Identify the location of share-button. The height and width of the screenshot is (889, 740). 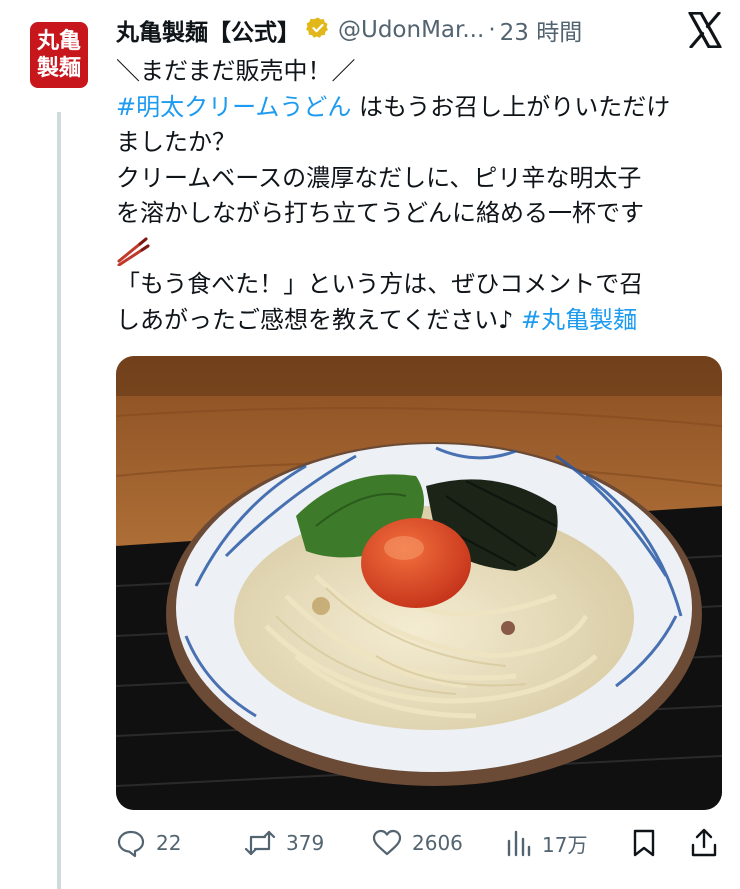
(709, 843).